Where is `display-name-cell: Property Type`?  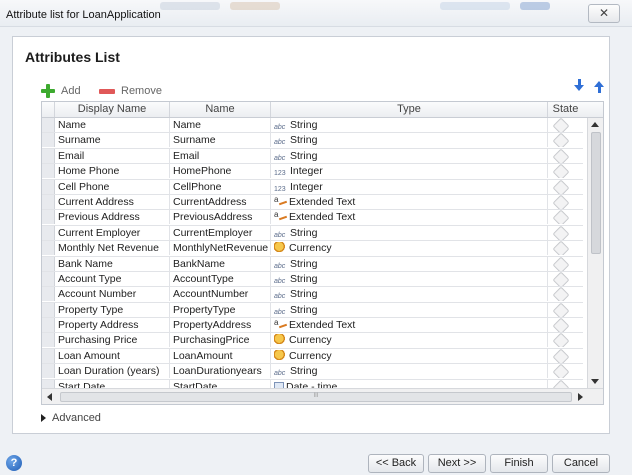 display-name-cell: Property Type is located at coordinates (112, 309).